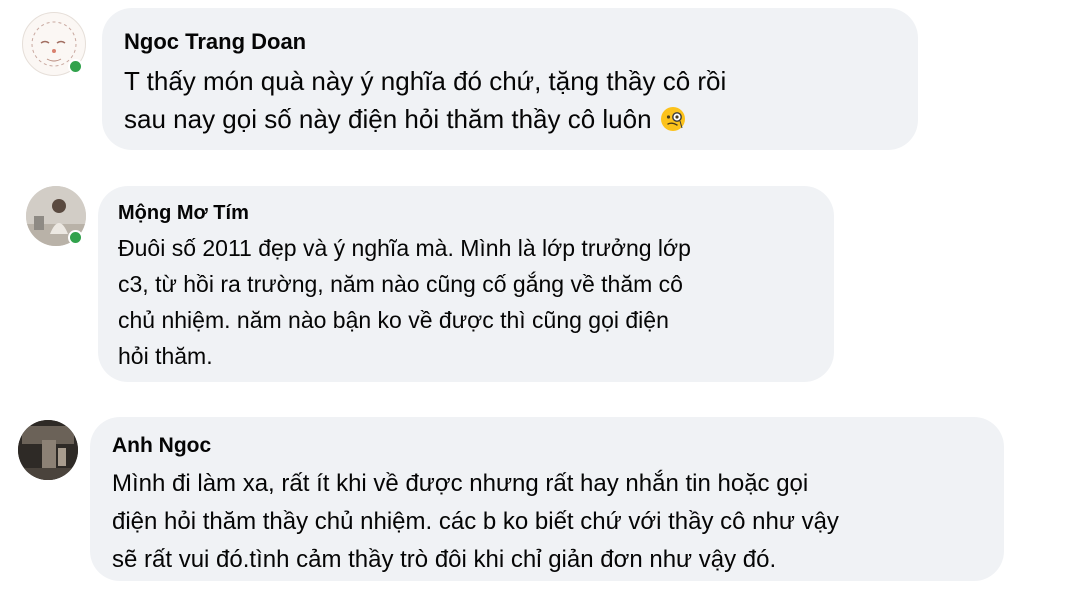 The image size is (1080, 600). I want to click on avatar, so click(48, 450).